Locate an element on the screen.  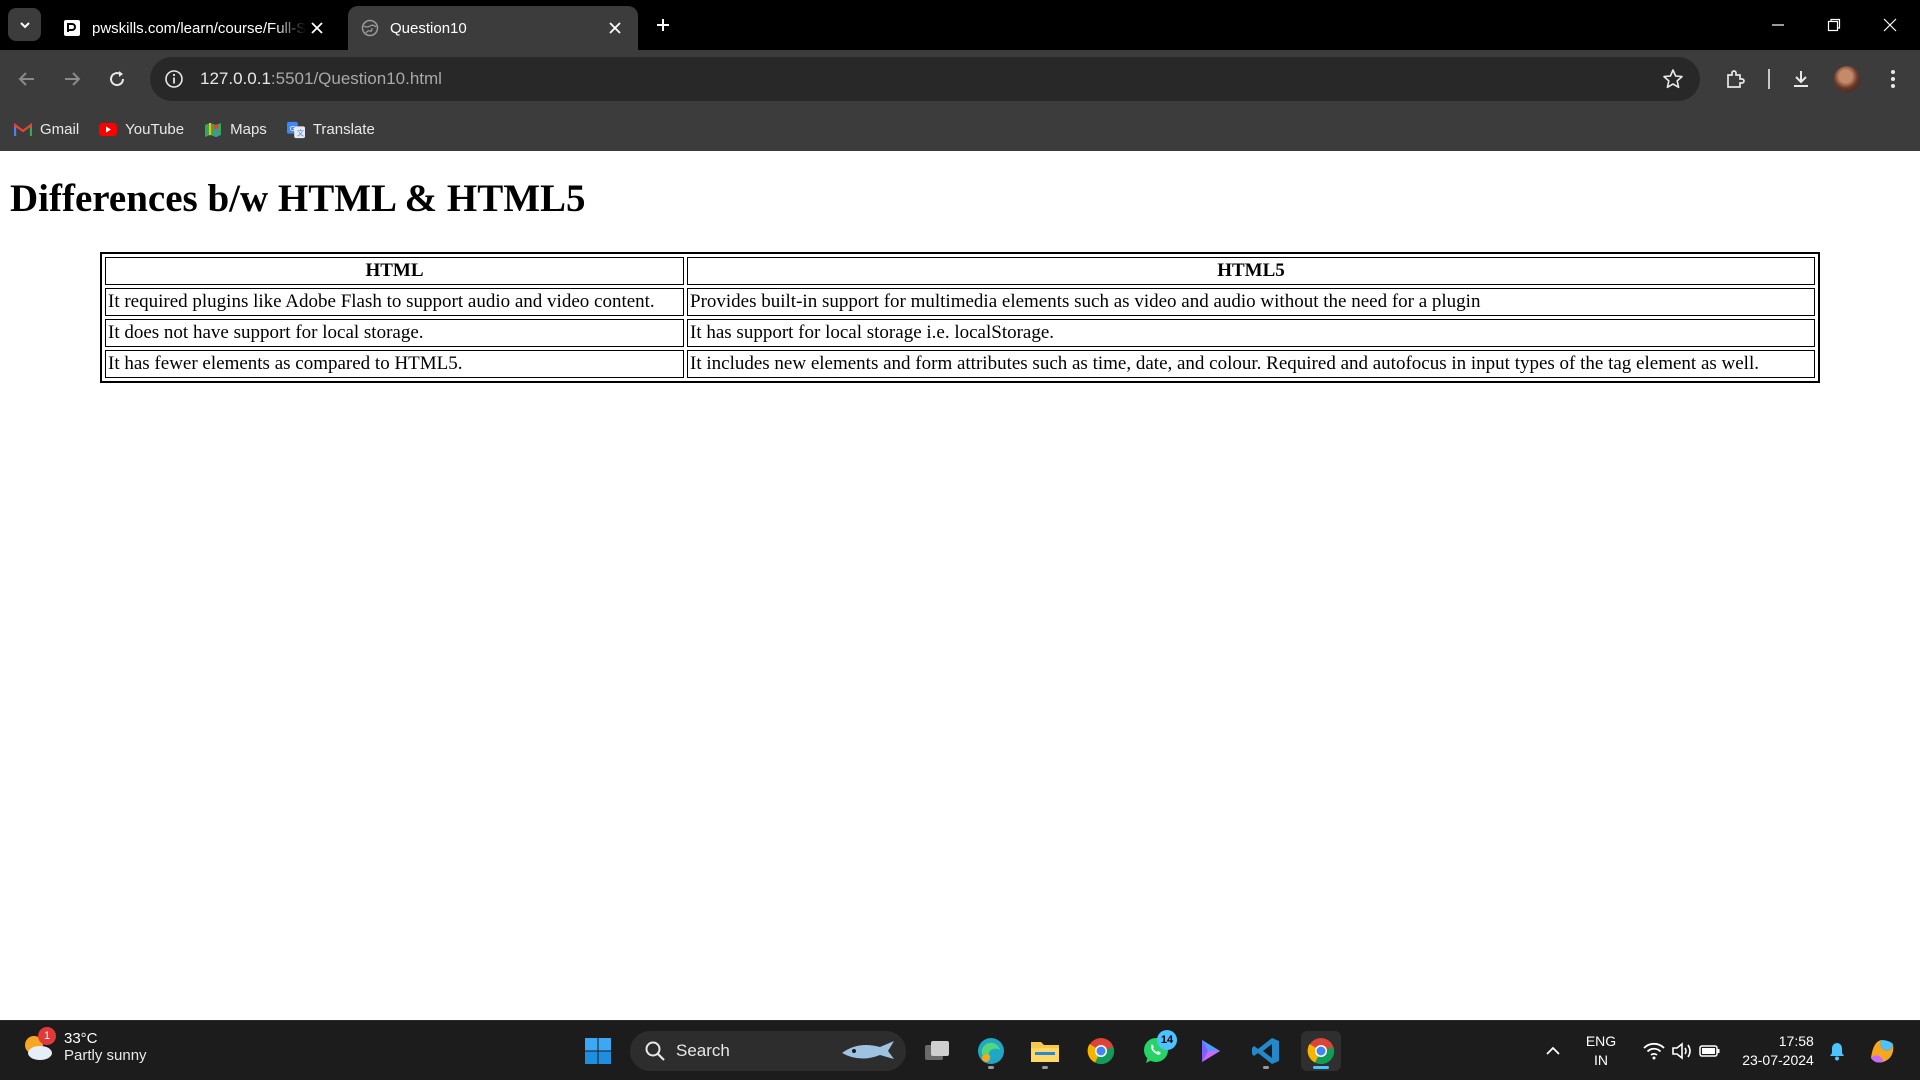
volume-icon is located at coordinates (1681, 1051).